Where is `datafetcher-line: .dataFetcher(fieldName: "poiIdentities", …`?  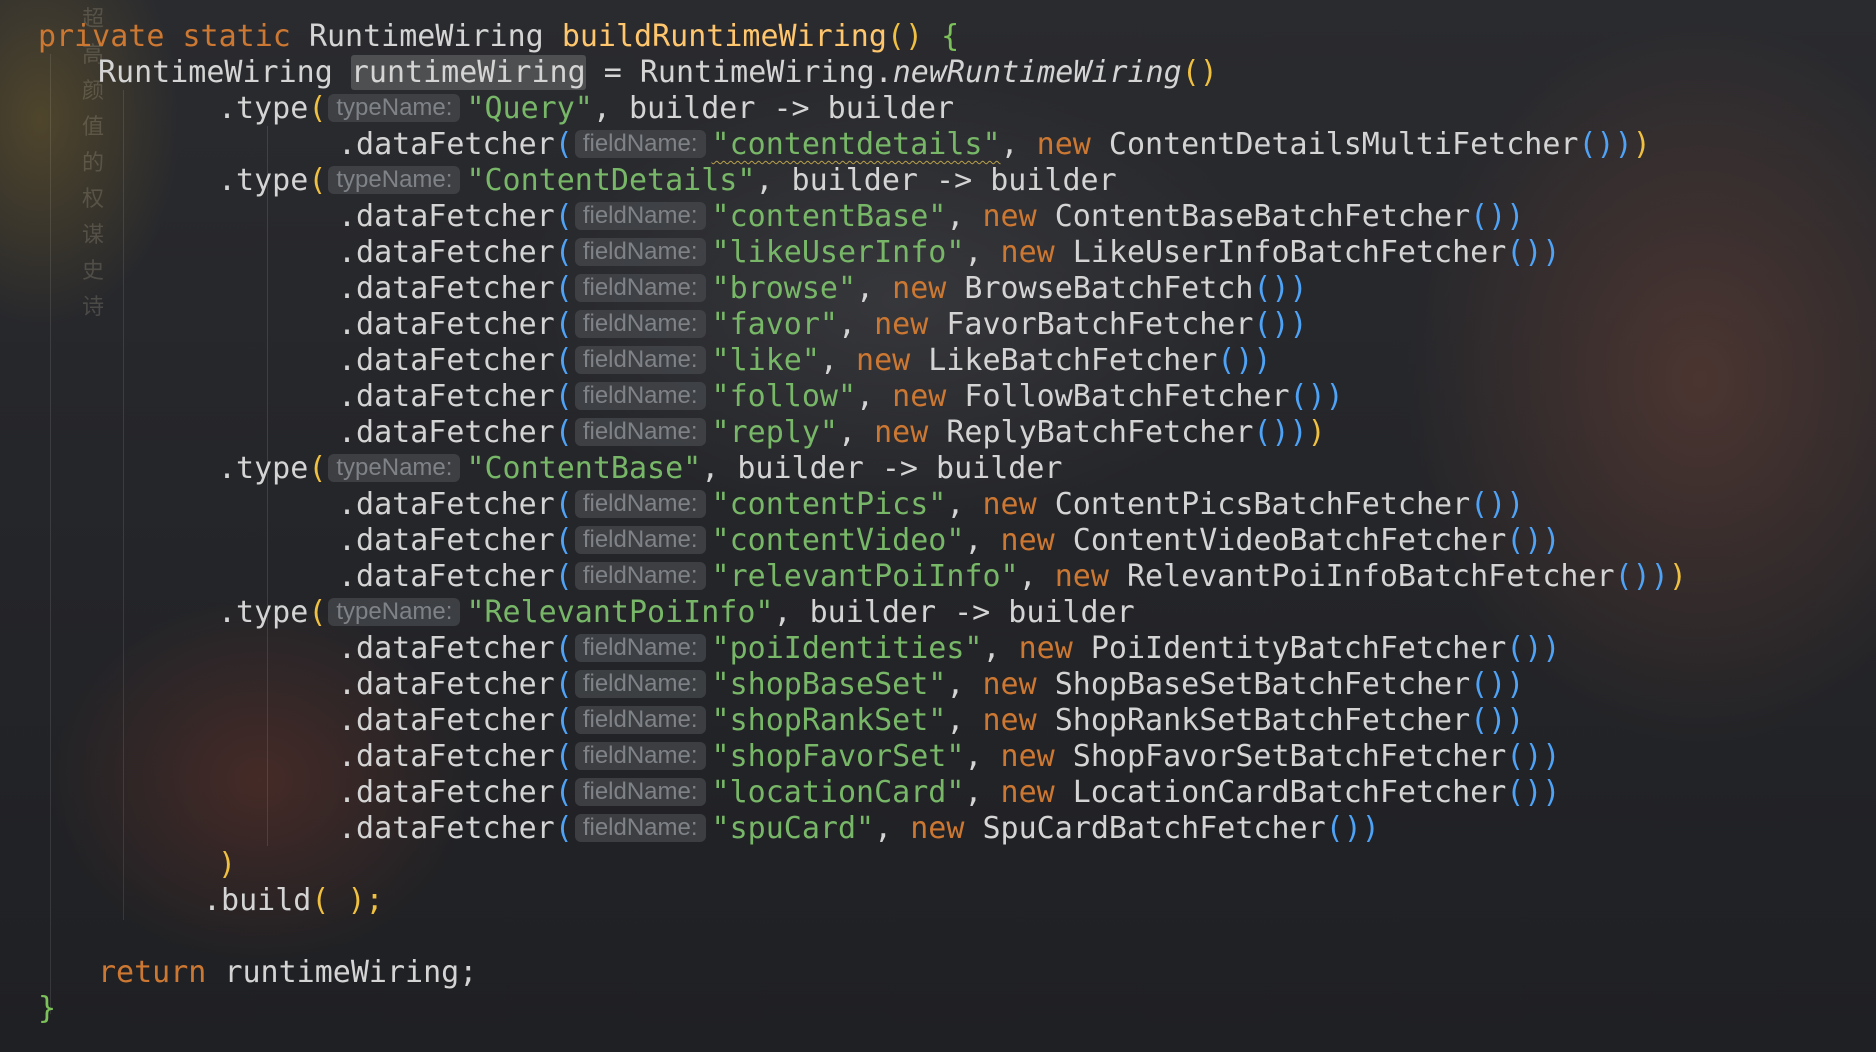
datafetcher-line: .dataFetcher(fieldName: "poiIdentities", … is located at coordinates (843, 649).